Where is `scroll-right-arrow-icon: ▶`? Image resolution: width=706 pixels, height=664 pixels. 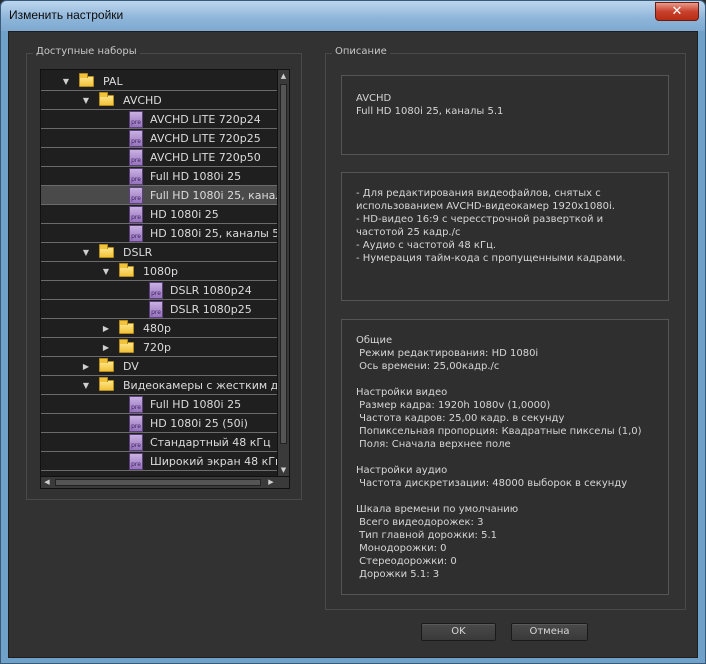 scroll-right-arrow-icon: ▶ is located at coordinates (271, 482).